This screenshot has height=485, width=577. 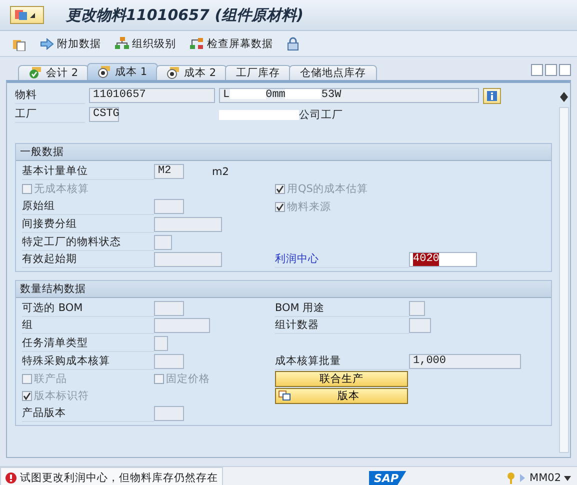 I want to click on field-label: 成本核算批量, so click(x=342, y=361).